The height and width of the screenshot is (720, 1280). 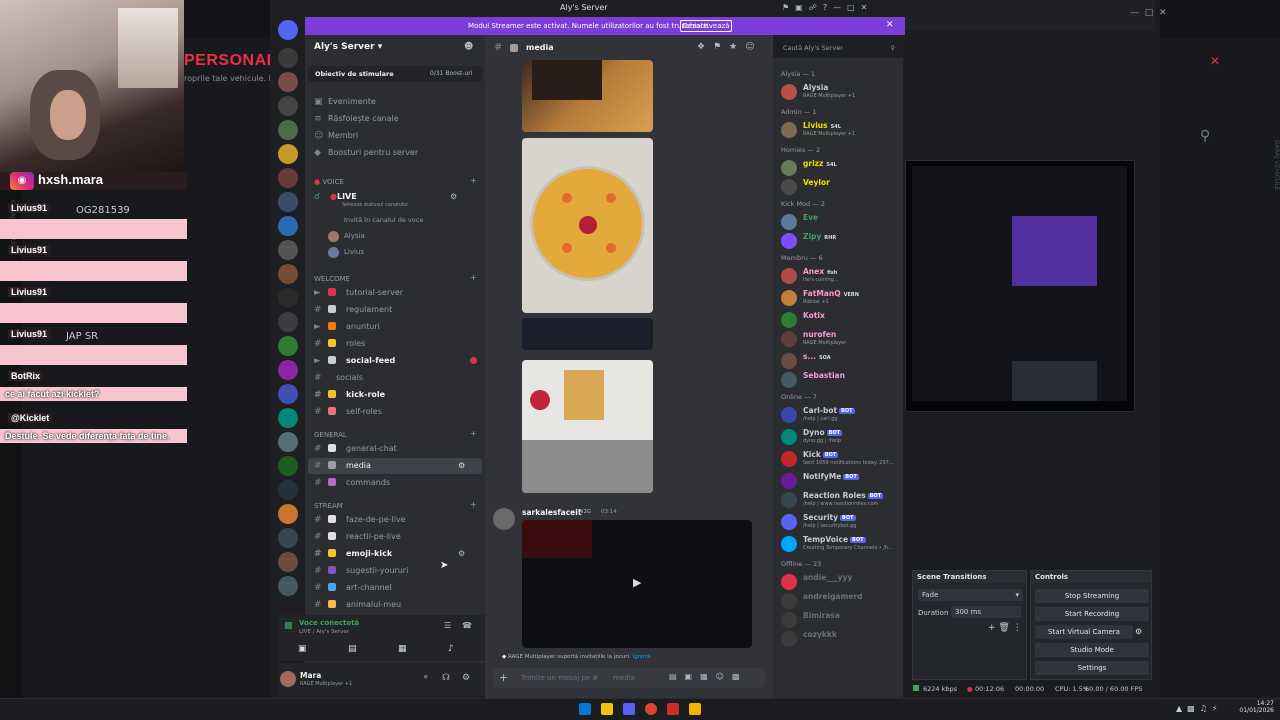 What do you see at coordinates (629, 678) in the screenshot?
I see `message-input: + Trimite un mesaj pe # media ▤▣▦☺▩` at bounding box center [629, 678].